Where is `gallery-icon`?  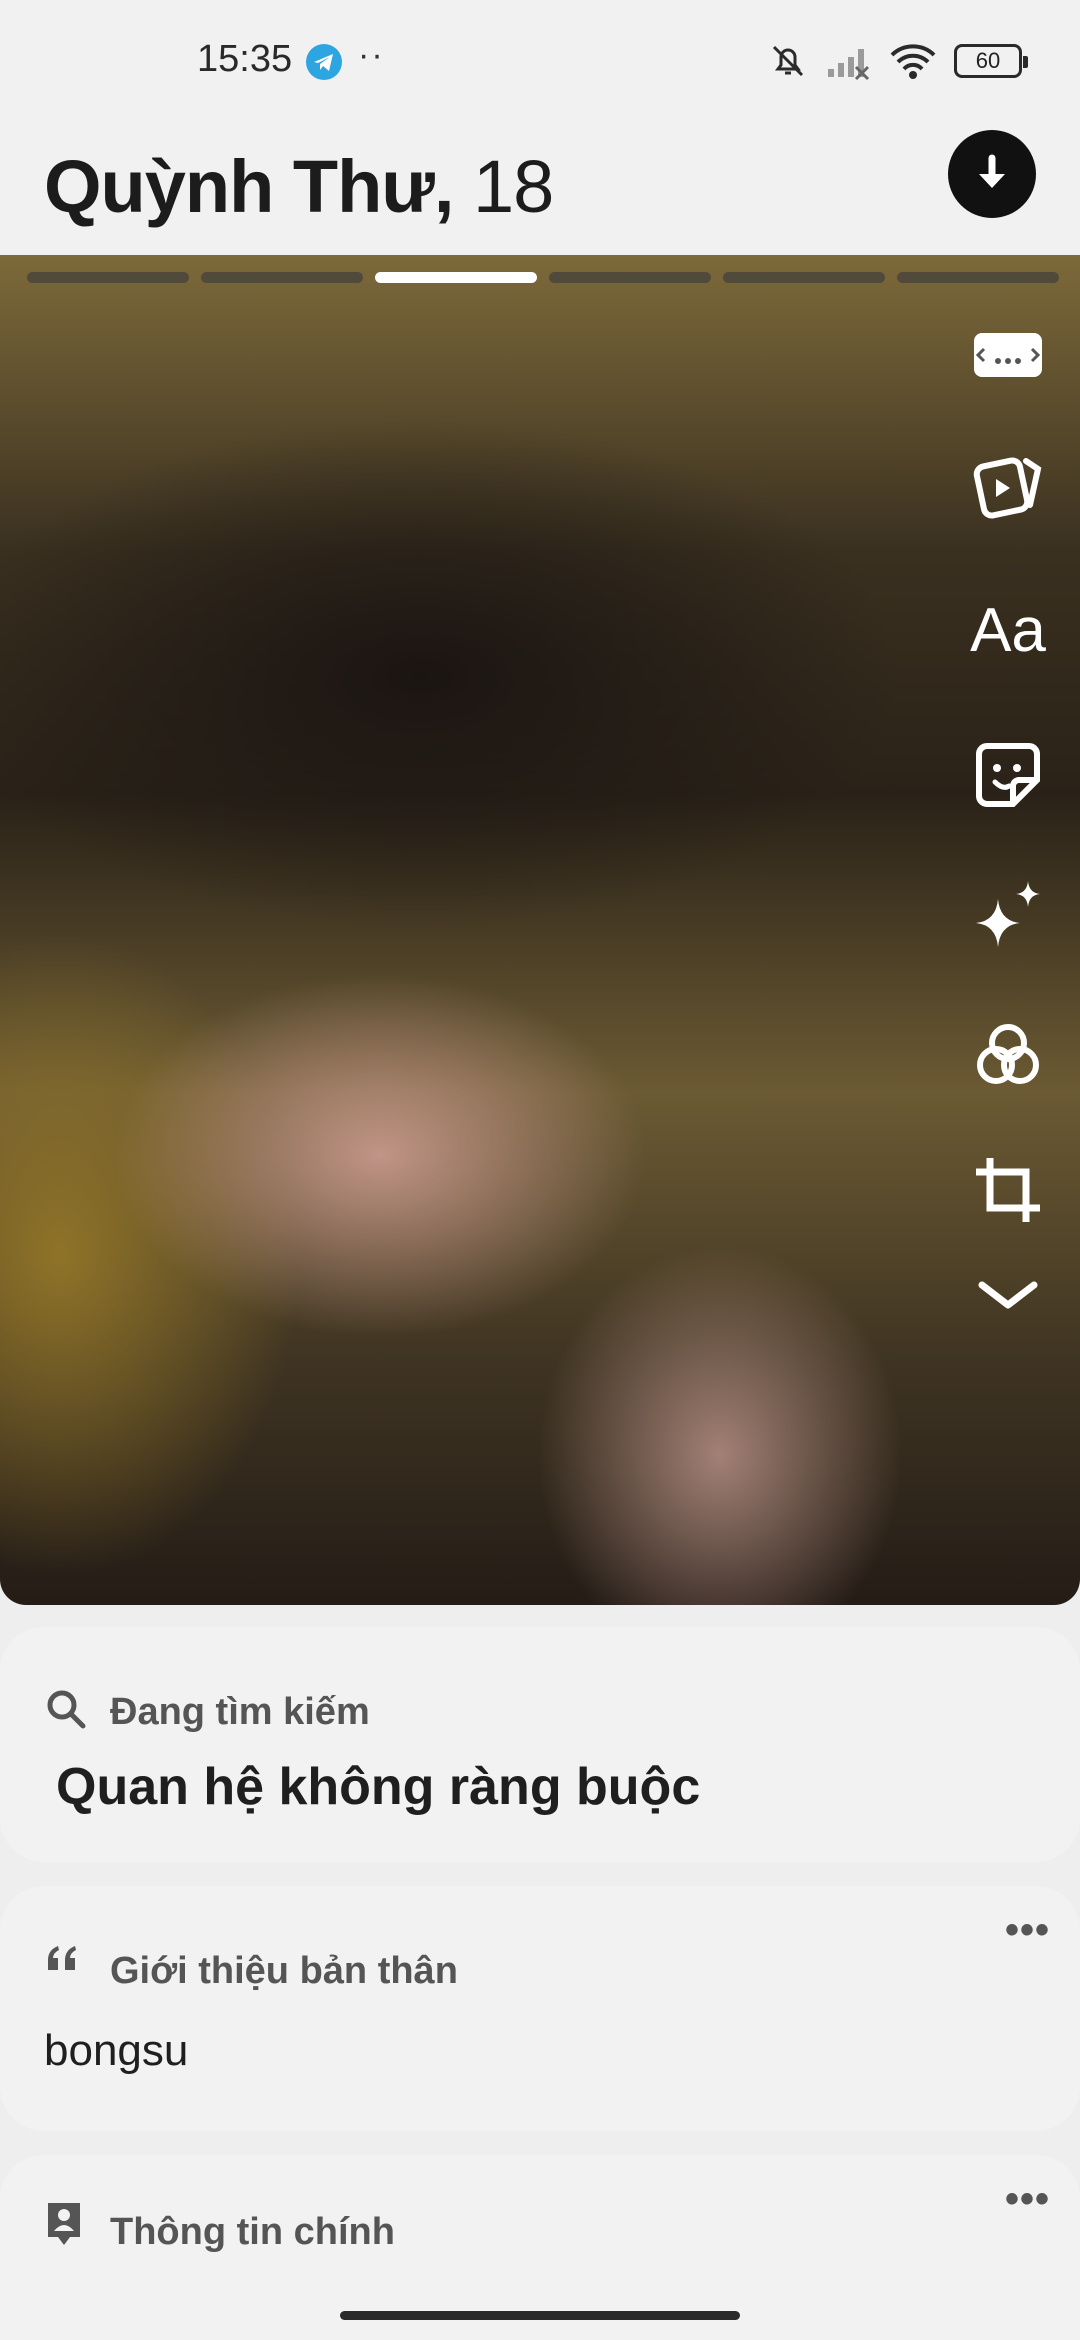 gallery-icon is located at coordinates (1008, 355).